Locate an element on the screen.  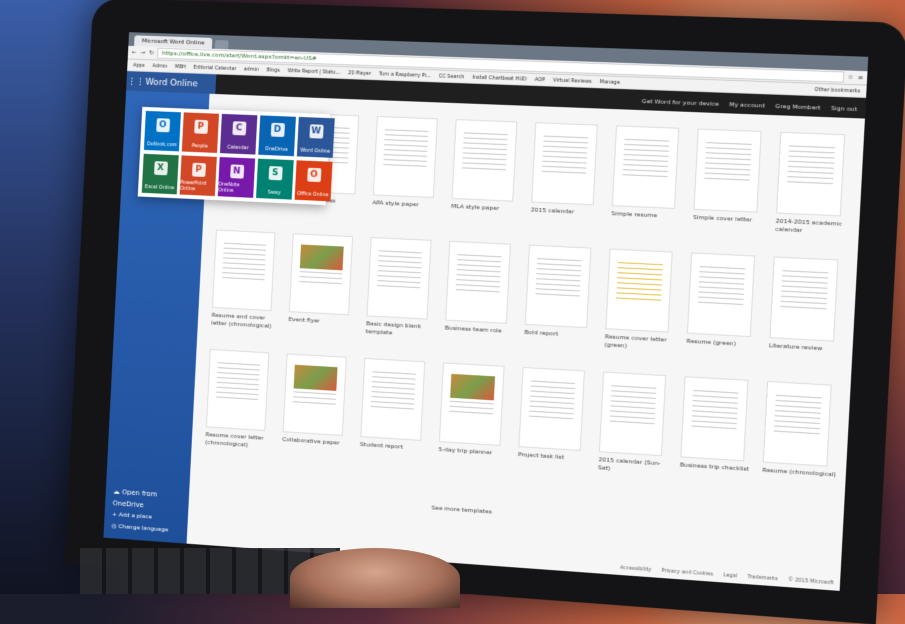
other-bookmarks: Other bookmarks is located at coordinates (837, 90).